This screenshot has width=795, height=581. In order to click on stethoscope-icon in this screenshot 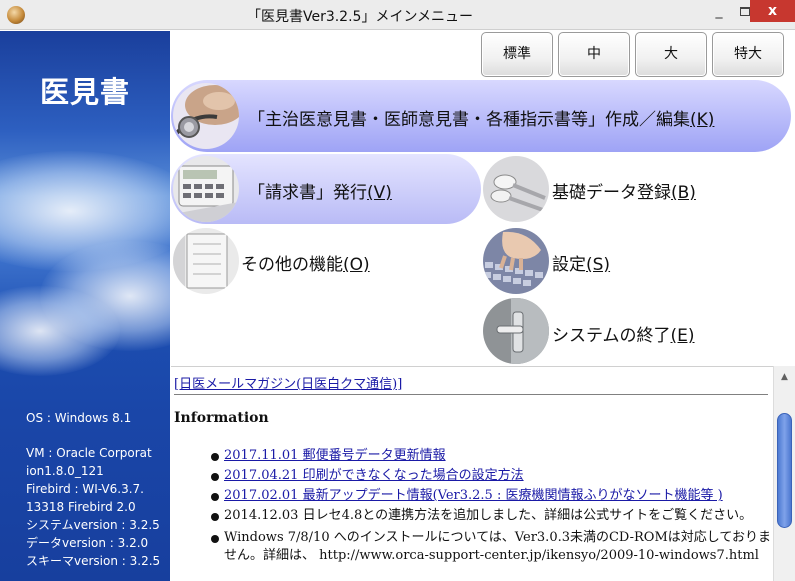, I will do `click(206, 116)`.